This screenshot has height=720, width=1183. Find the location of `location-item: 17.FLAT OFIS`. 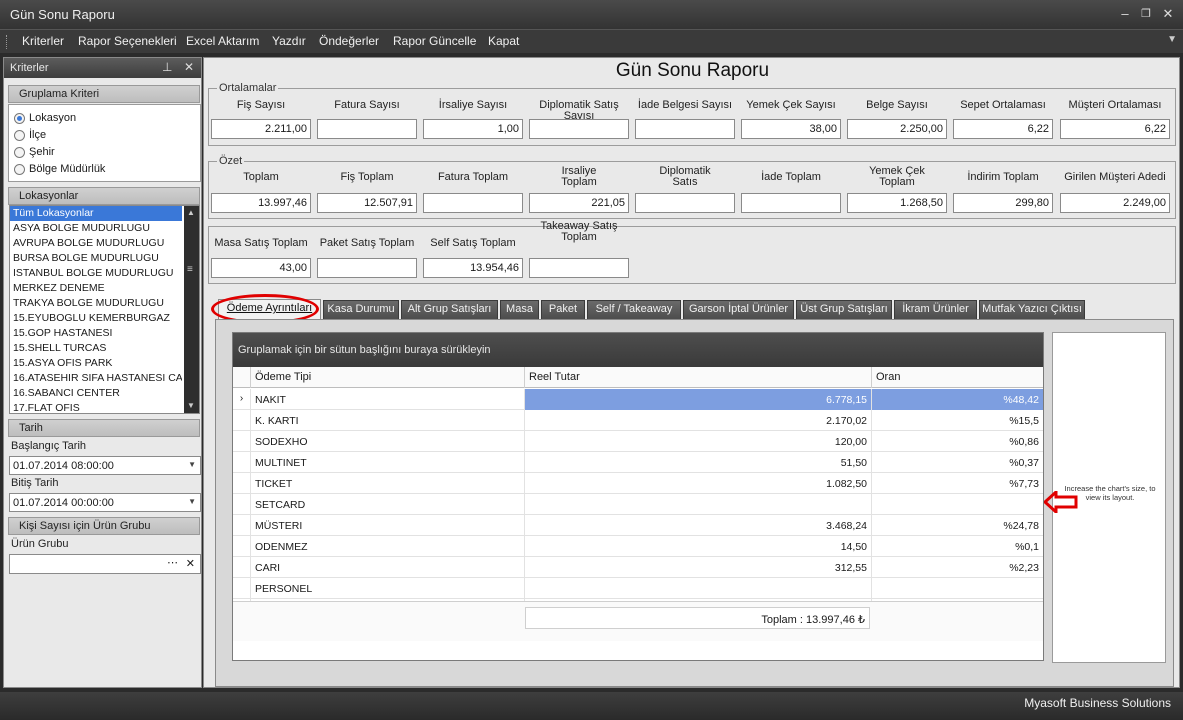

location-item: 17.FLAT OFIS is located at coordinates (96, 407).